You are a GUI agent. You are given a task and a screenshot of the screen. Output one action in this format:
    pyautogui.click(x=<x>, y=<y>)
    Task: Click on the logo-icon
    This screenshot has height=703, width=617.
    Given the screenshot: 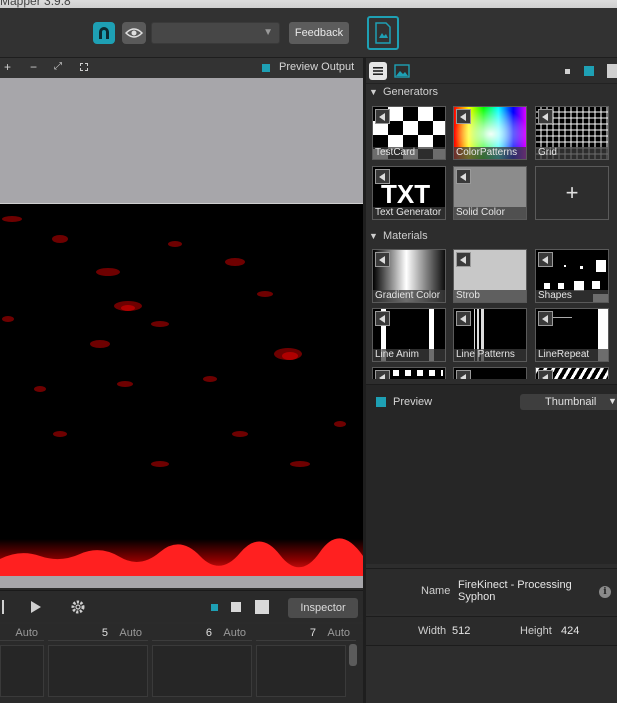 What is the action you would take?
    pyautogui.click(x=104, y=33)
    